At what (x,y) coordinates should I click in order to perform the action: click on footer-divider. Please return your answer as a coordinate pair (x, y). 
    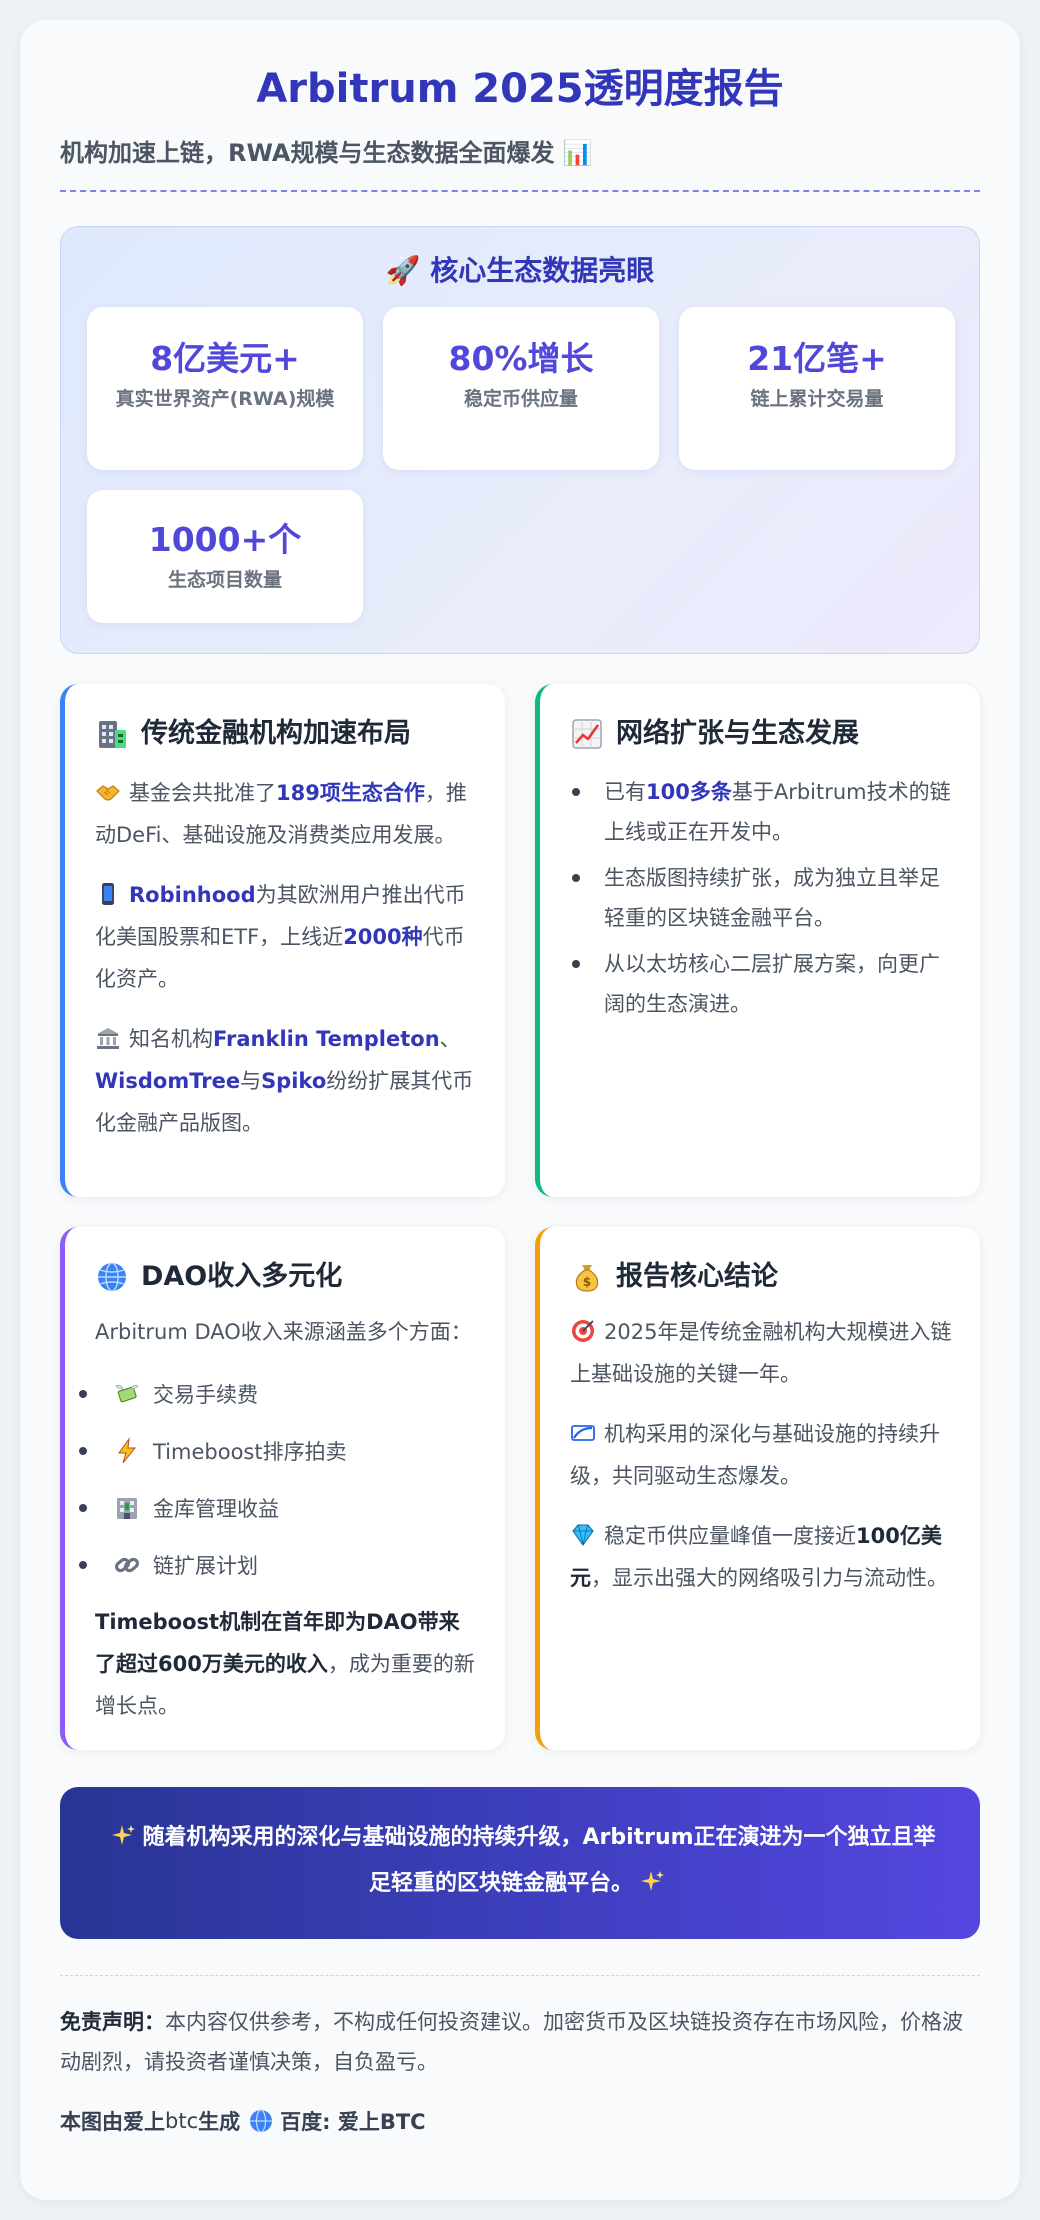
    Looking at the image, I should click on (520, 1975).